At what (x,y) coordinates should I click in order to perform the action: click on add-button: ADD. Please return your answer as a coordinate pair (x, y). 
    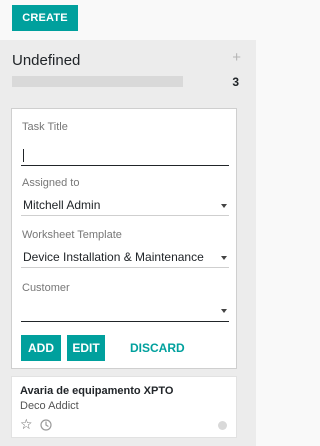
    Looking at the image, I should click on (41, 348).